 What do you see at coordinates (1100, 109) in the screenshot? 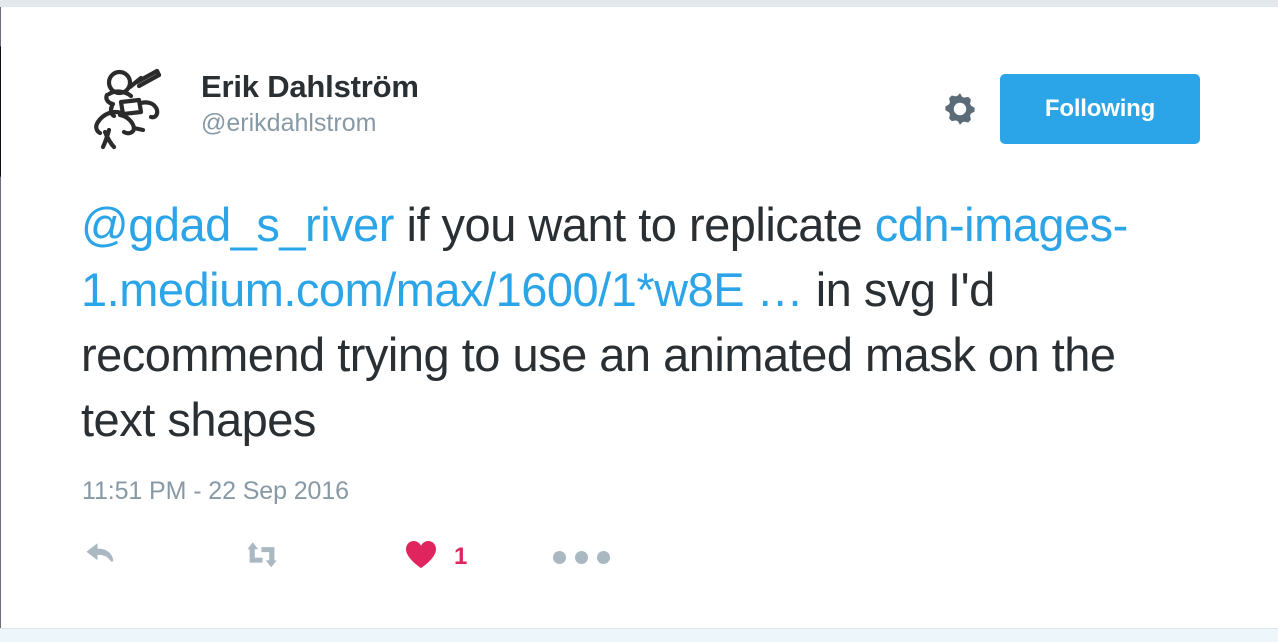
I see `following-button: Following` at bounding box center [1100, 109].